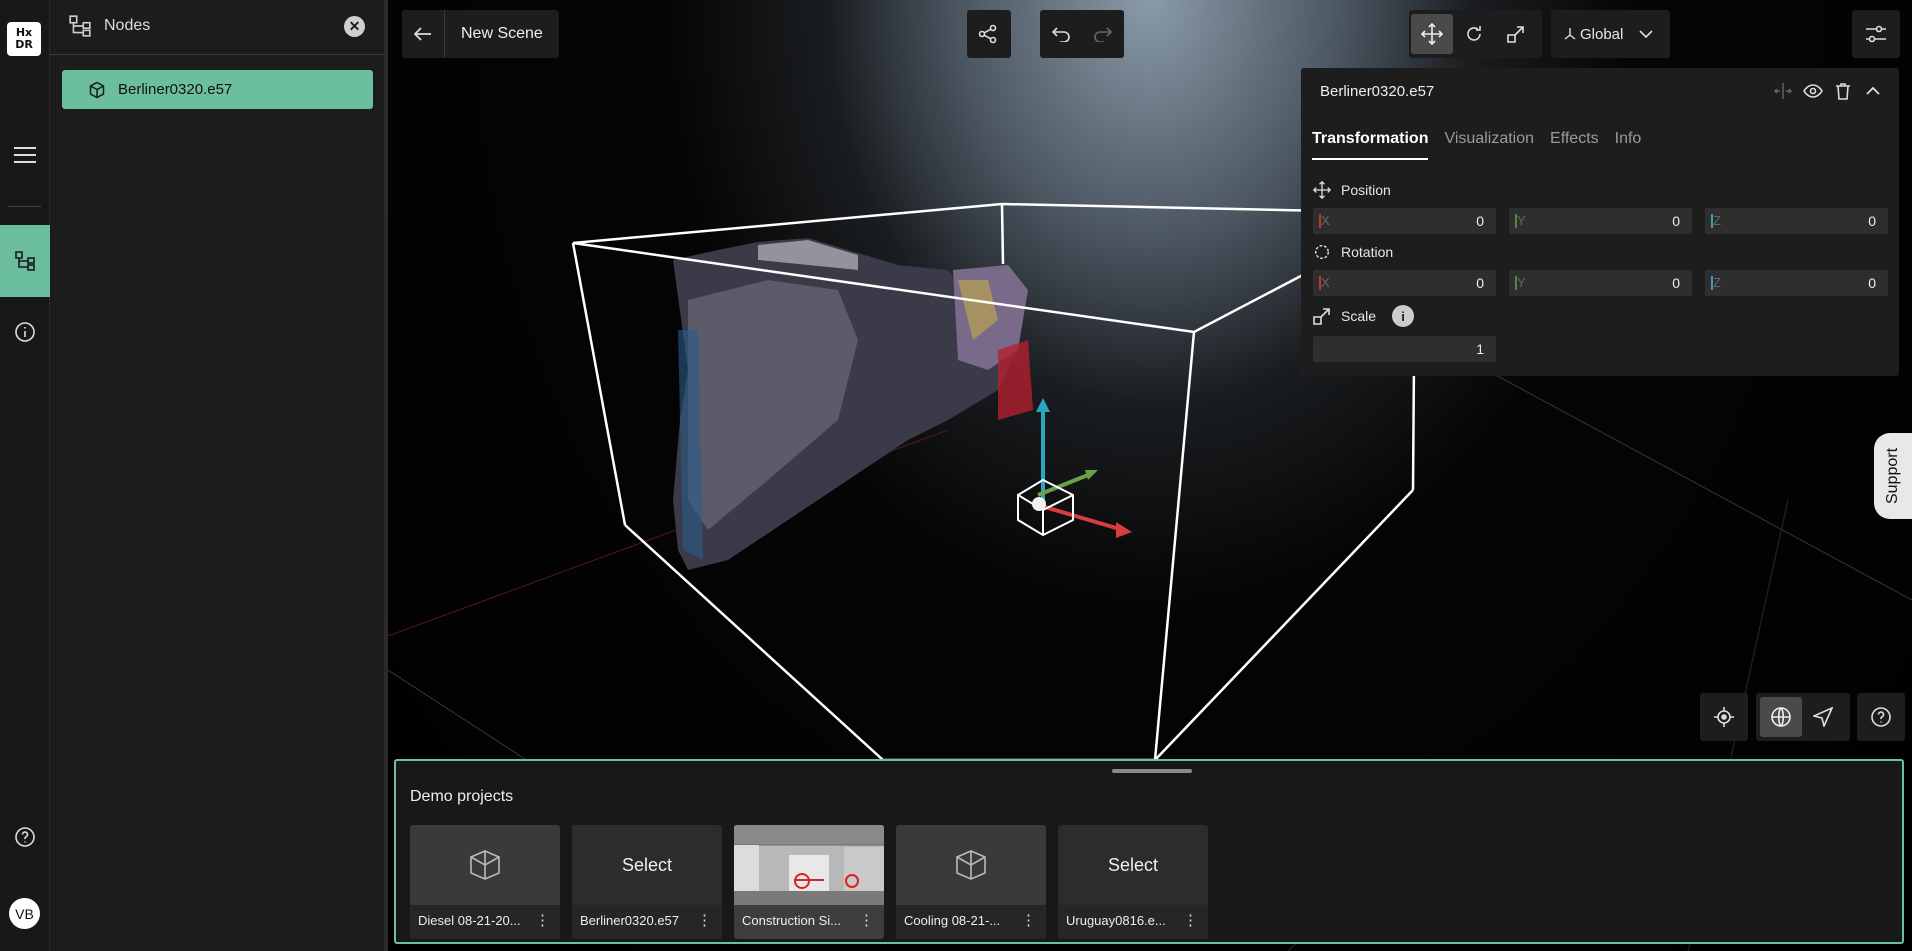 The height and width of the screenshot is (951, 1912). Describe the element at coordinates (1628, 145) in the screenshot. I see `tab-info: Info` at that location.